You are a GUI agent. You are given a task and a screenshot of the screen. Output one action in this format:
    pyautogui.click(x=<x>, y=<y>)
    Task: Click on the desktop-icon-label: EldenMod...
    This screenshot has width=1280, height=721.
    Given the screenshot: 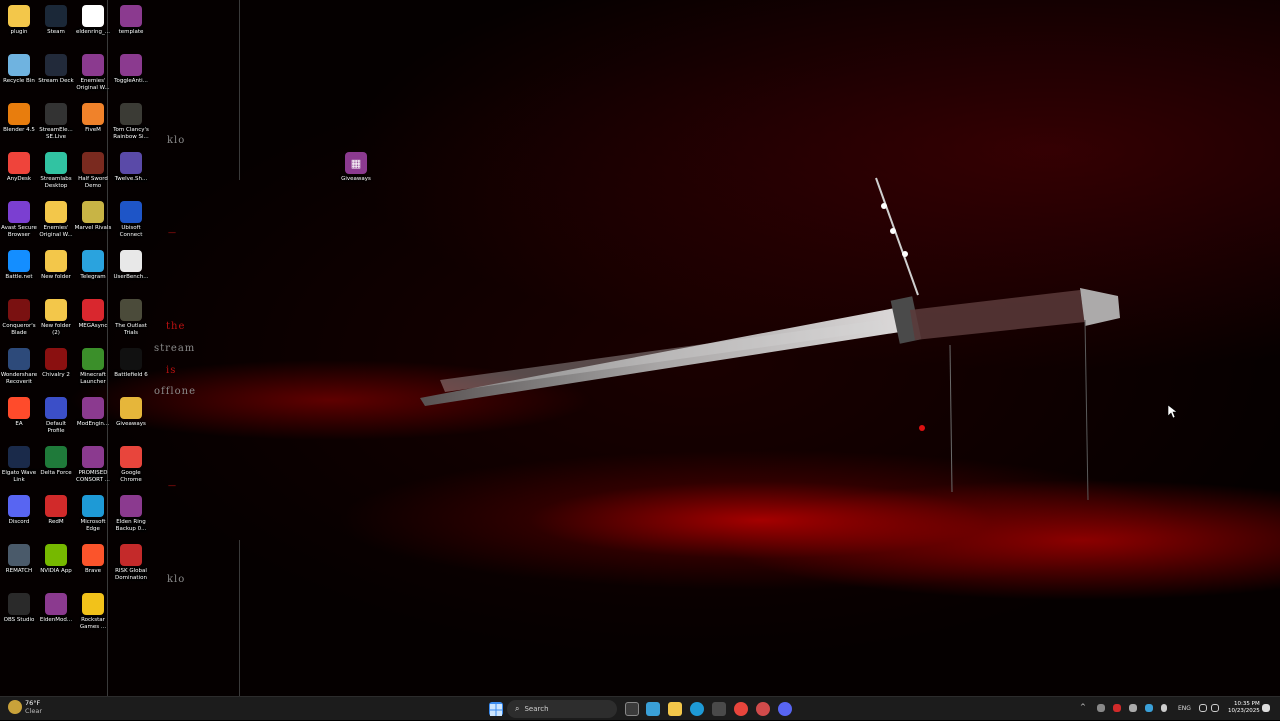 What is the action you would take?
    pyautogui.click(x=56, y=620)
    